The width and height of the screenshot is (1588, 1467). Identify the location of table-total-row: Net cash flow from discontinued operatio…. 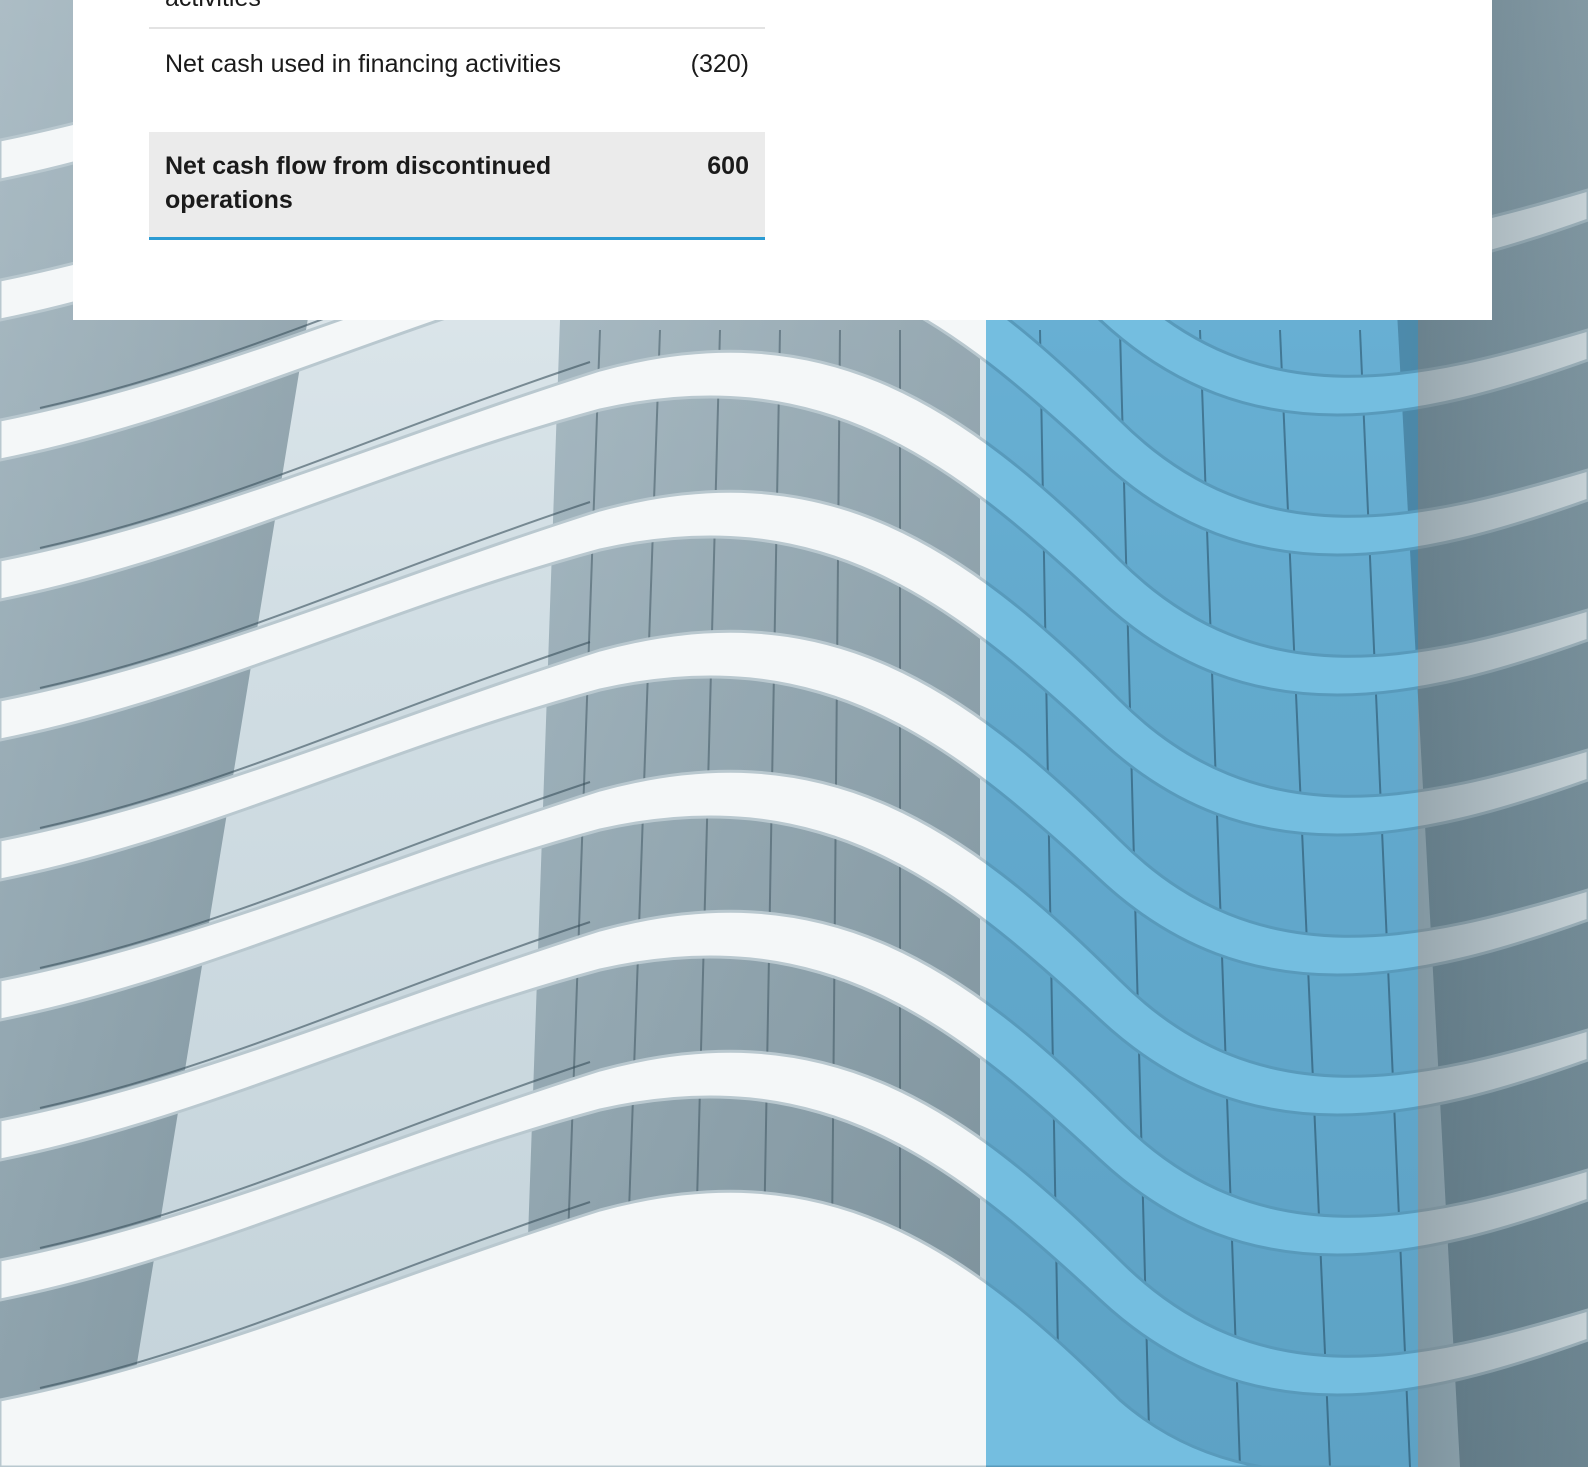
(457, 186).